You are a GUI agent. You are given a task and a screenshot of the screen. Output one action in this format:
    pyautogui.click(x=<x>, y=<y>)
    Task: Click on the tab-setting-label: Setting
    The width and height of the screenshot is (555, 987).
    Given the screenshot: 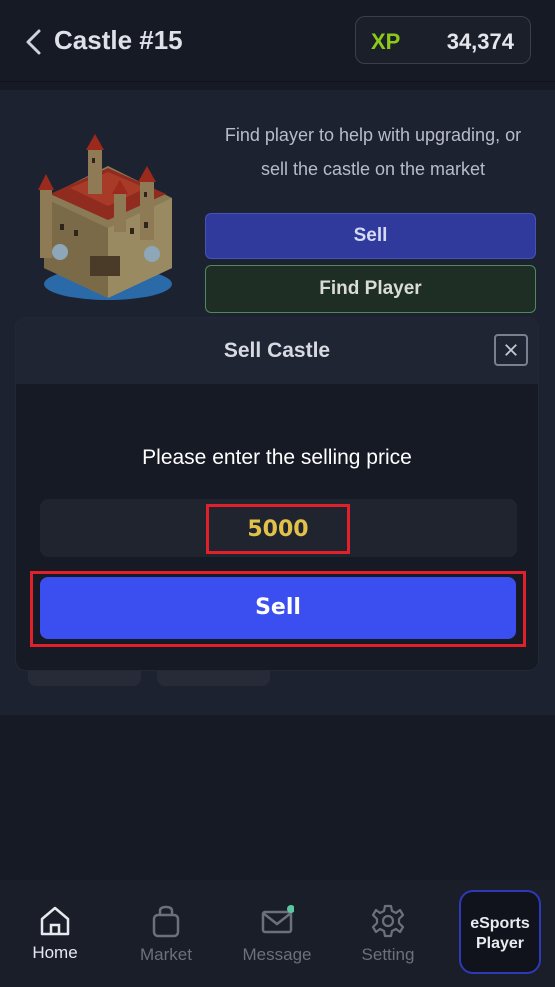 What is the action you would take?
    pyautogui.click(x=388, y=954)
    